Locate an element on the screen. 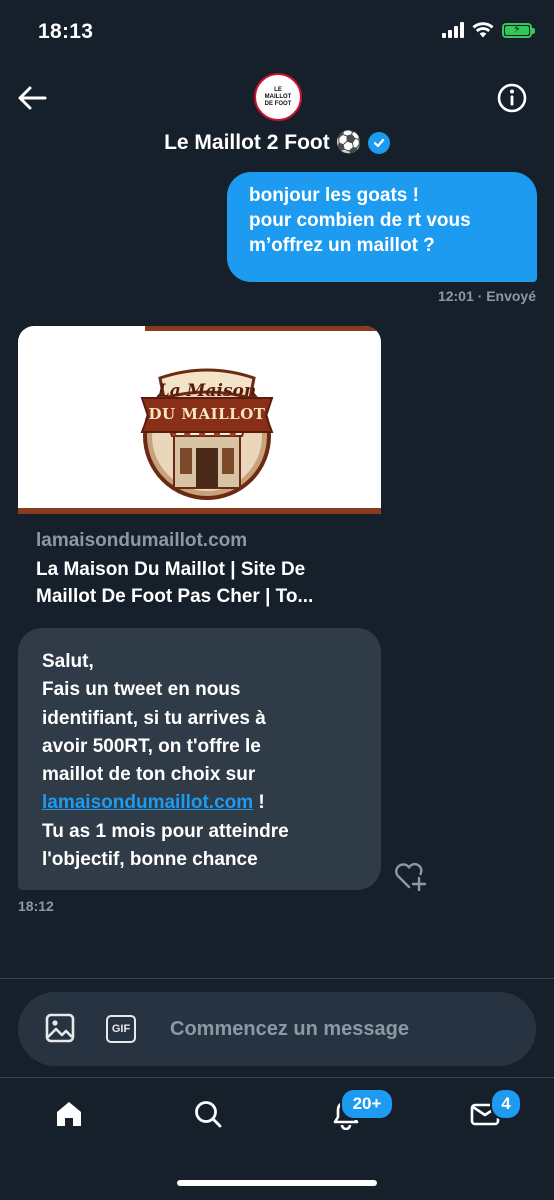 The height and width of the screenshot is (1200, 554). outgoing-meta: 12:01 · Envoyé is located at coordinates (487, 296).